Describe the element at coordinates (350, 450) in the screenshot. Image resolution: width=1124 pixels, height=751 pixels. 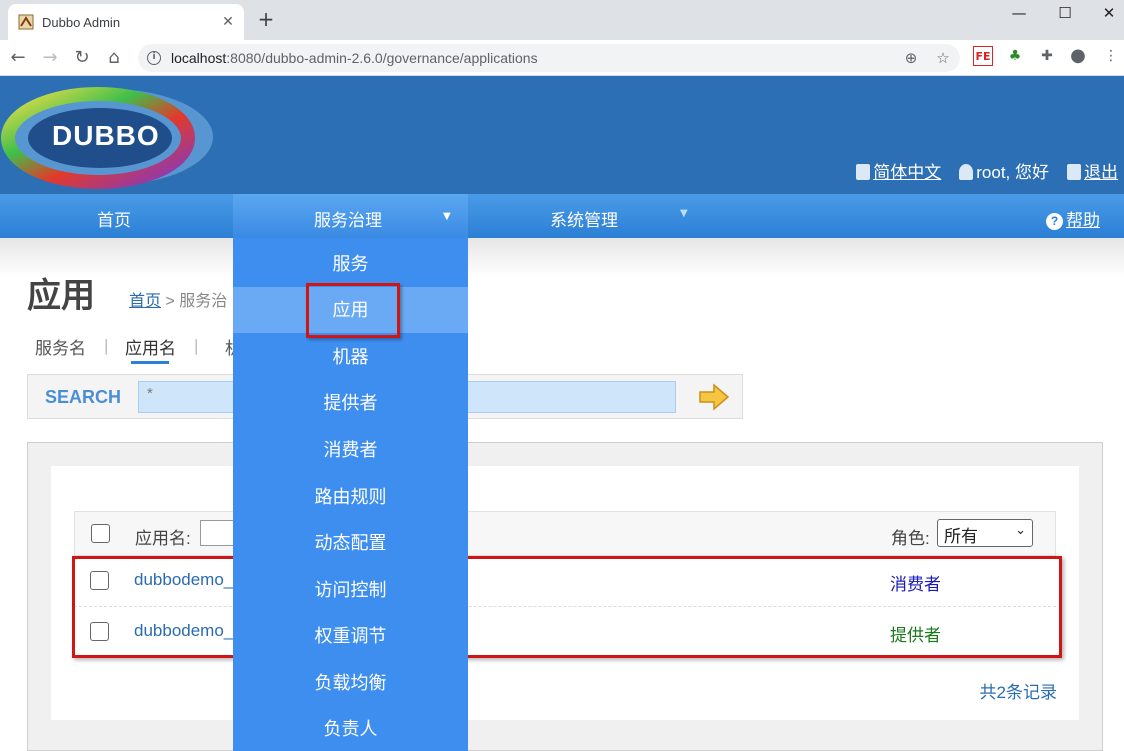
I see `menu-item-consumer: 消费者` at that location.